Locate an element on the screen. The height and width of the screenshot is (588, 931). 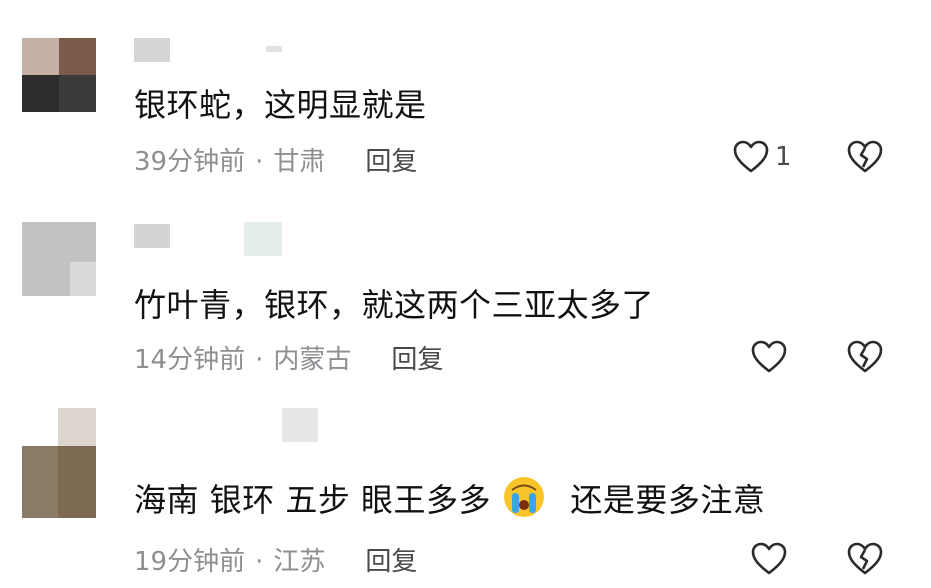
comment-meta: 39分钟前 · 甘肃 回复 is located at coordinates (275, 159).